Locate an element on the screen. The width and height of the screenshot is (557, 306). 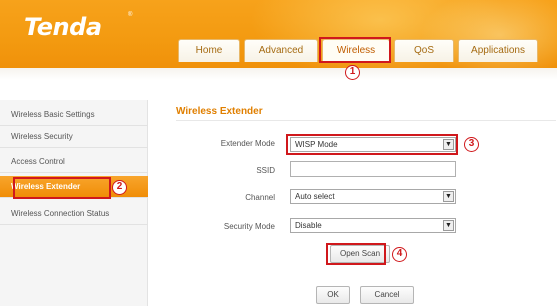
sidebar-item-access-control: Access Control is located at coordinates (74, 162).